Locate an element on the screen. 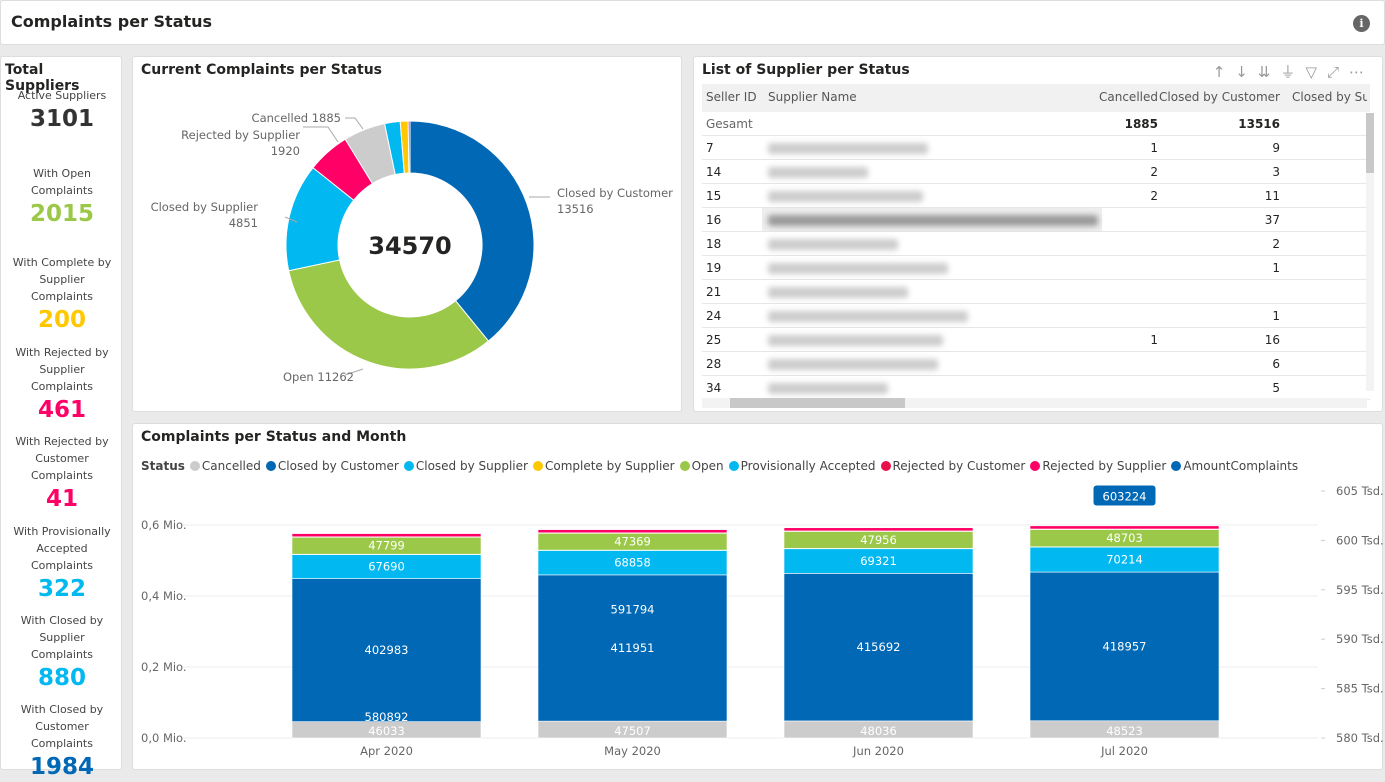 This screenshot has width=1385, height=782. seller-id: 18 is located at coordinates (713, 244).